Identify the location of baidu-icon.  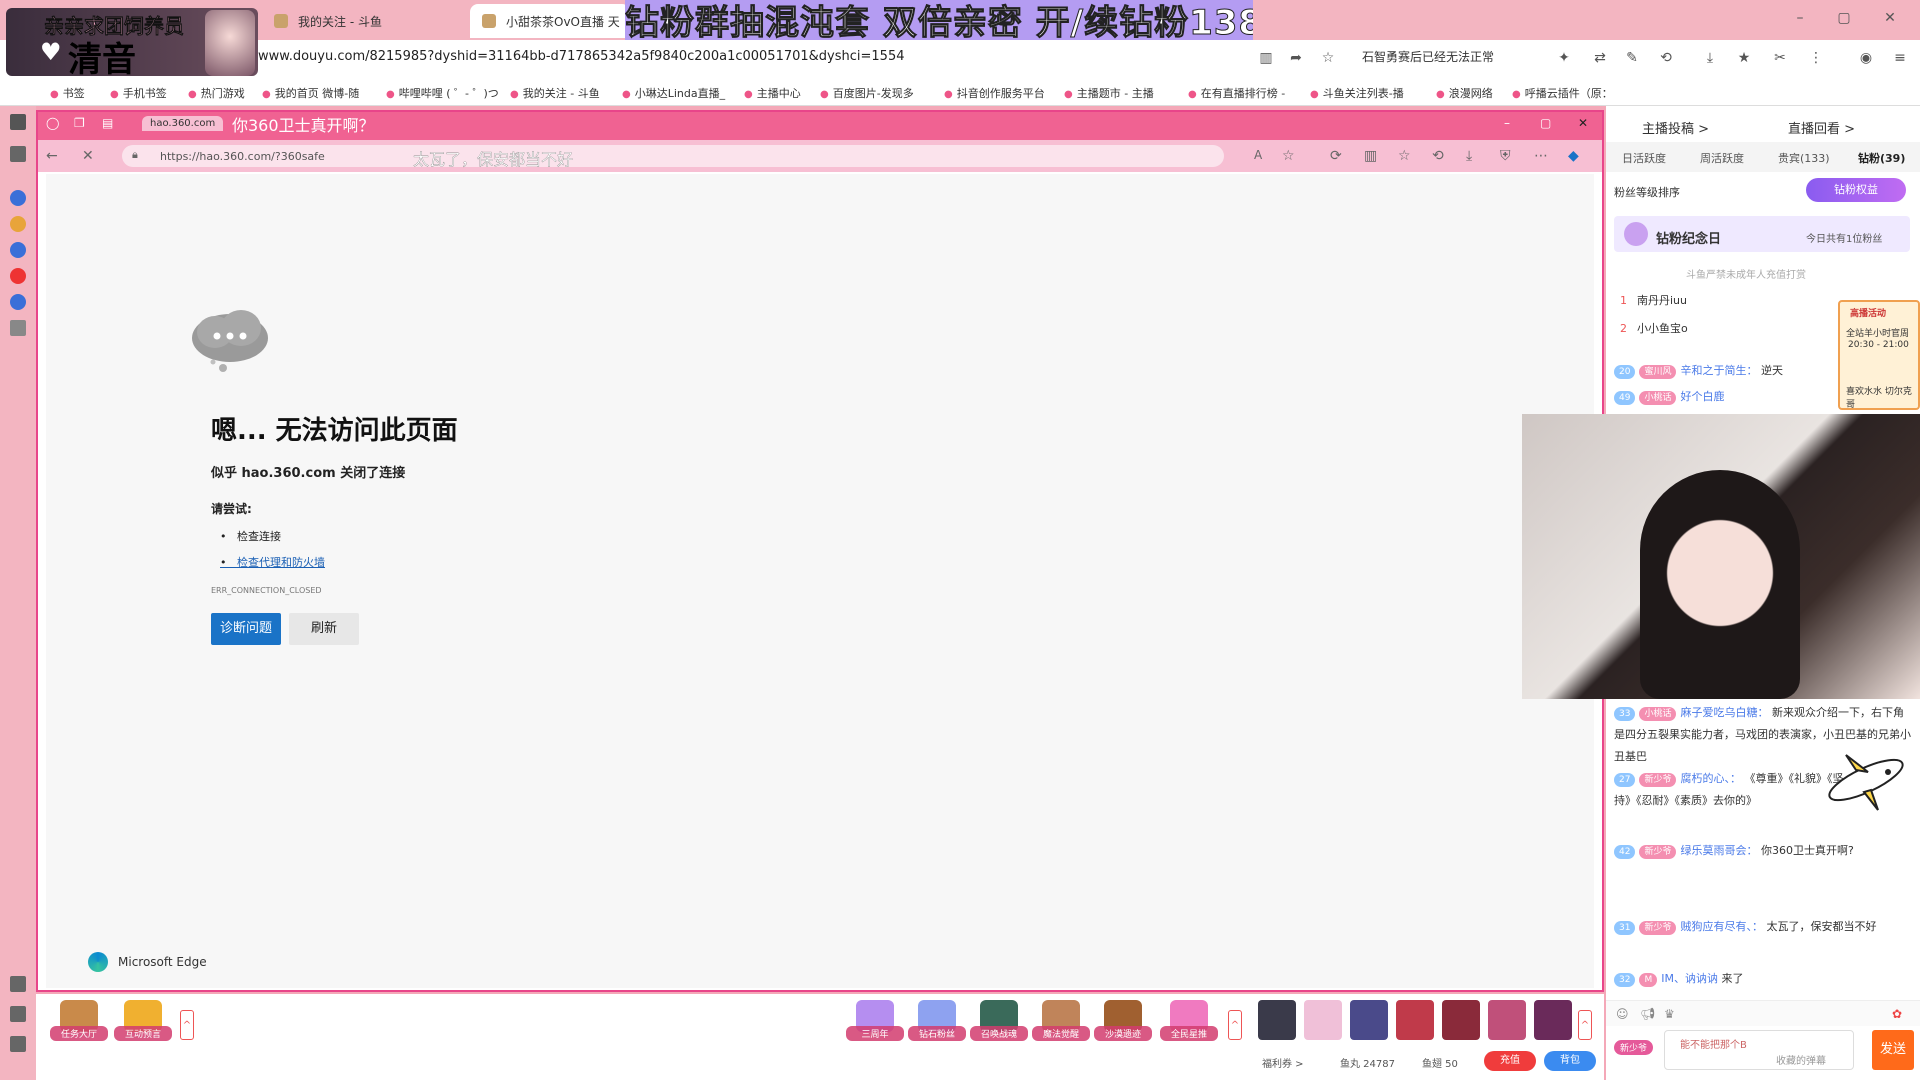
(18, 250).